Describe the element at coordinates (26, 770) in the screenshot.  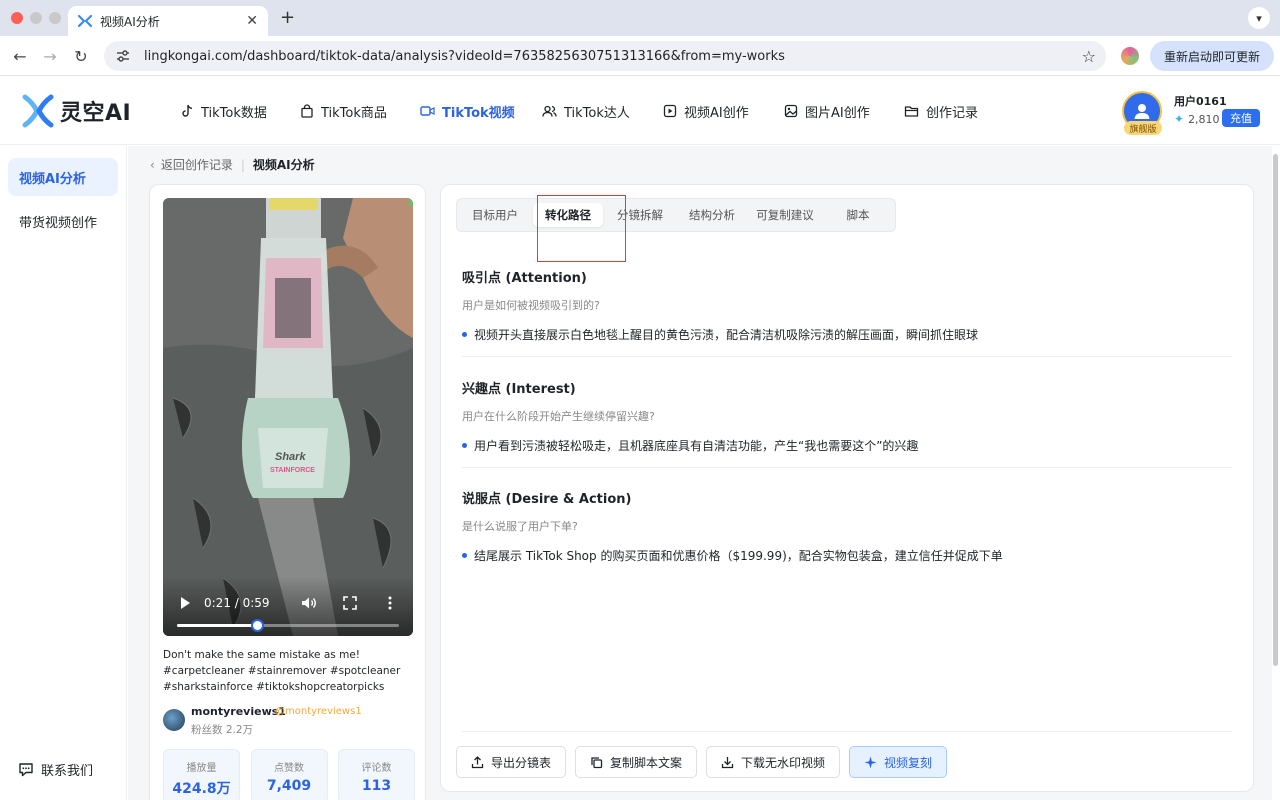
I see `chat-bubble-icon` at that location.